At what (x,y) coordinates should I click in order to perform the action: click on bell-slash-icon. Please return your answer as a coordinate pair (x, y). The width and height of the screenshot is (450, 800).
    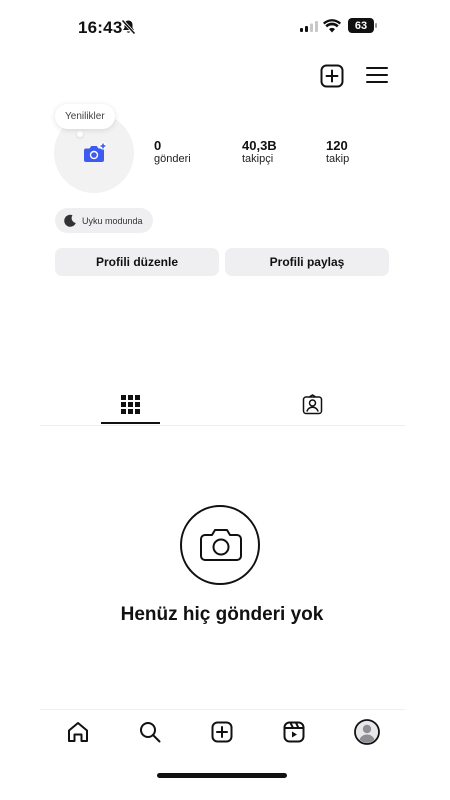
    Looking at the image, I should click on (128, 27).